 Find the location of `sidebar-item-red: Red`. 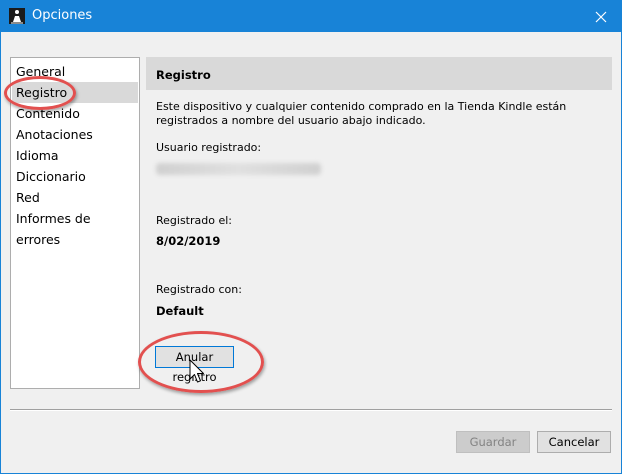

sidebar-item-red: Red is located at coordinates (75, 197).